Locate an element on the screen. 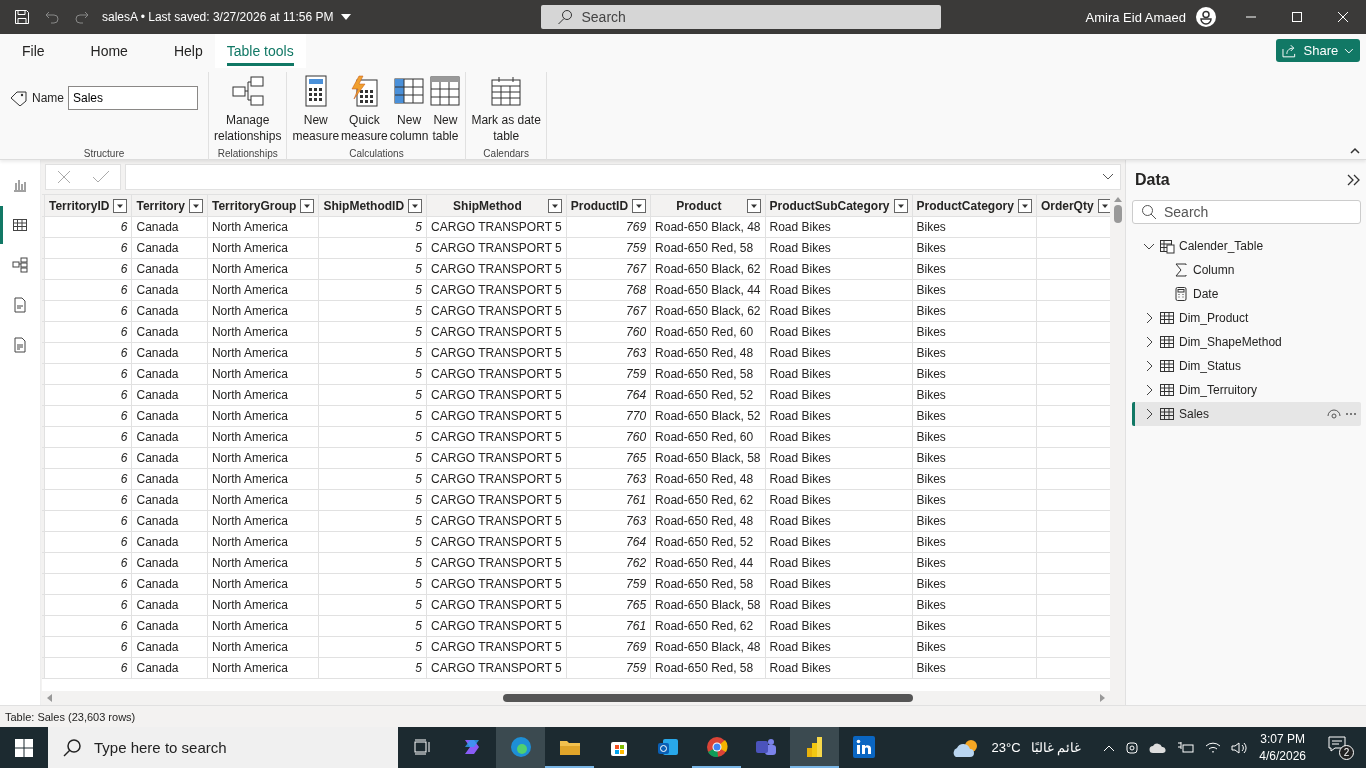  notifications-button: 2 is located at coordinates (1341, 747).